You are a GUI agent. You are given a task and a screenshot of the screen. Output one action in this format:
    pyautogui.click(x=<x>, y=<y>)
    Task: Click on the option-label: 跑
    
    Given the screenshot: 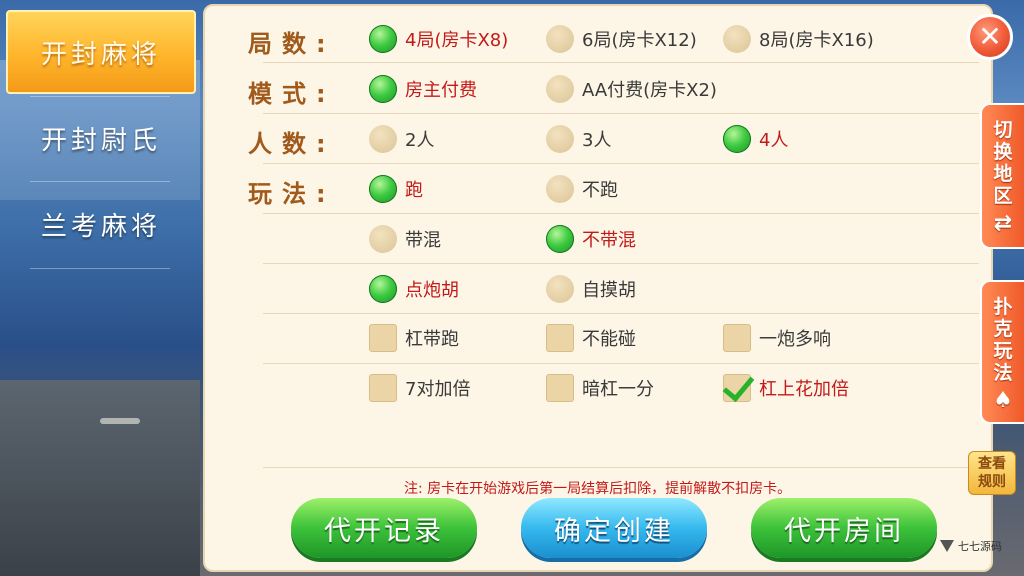 What is the action you would take?
    pyautogui.click(x=414, y=190)
    